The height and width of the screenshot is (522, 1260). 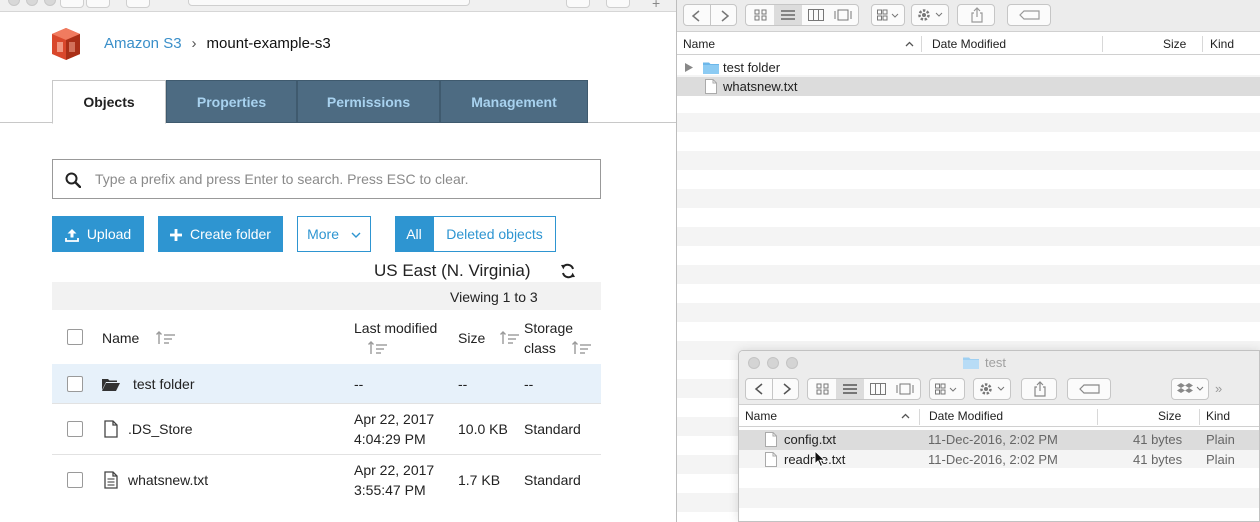 I want to click on tab-objects: Objects, so click(x=109, y=102).